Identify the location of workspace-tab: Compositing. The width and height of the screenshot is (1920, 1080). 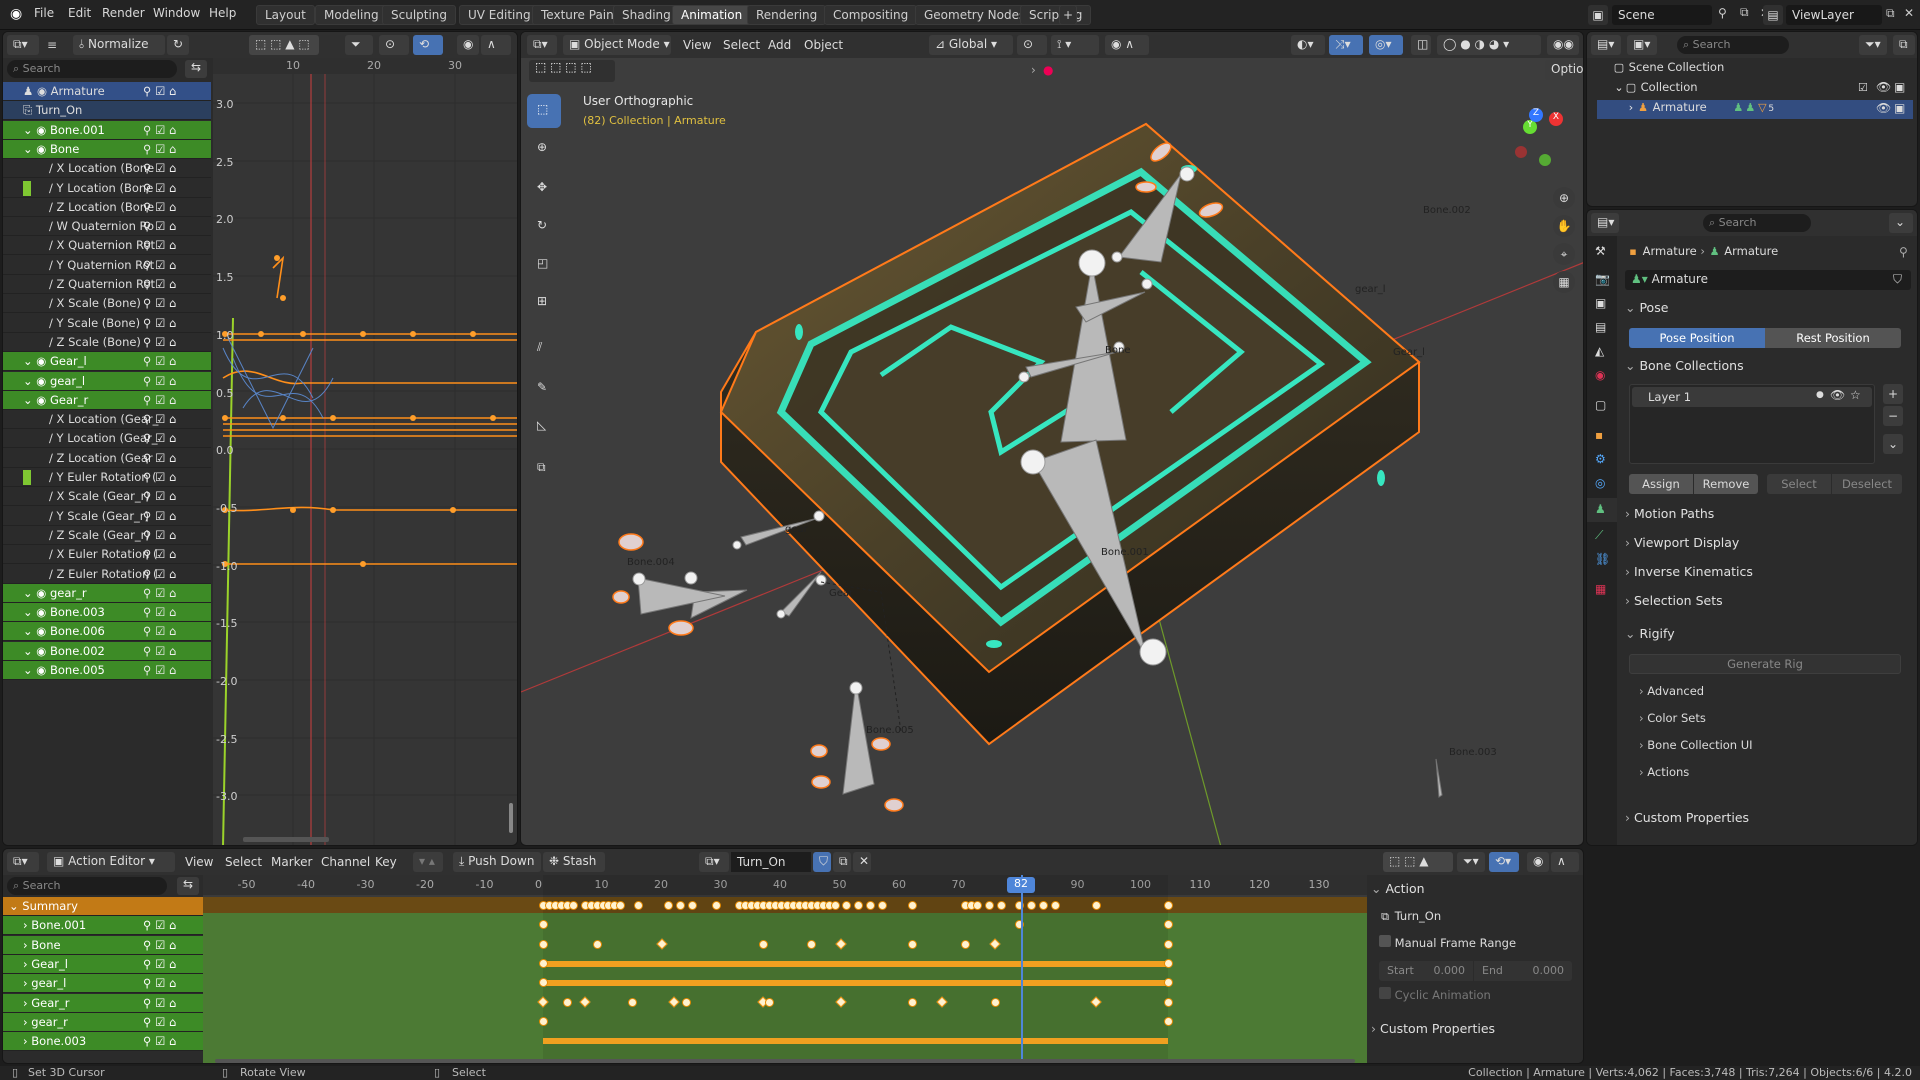
(871, 15).